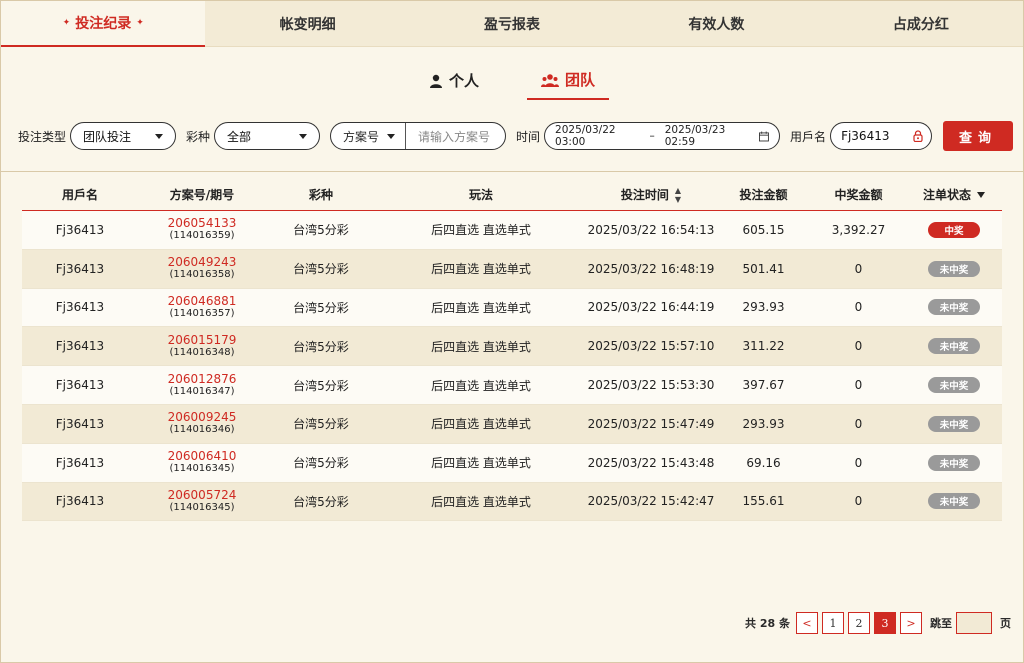  Describe the element at coordinates (202, 456) in the screenshot. I see `scheme-number-link: 206006410` at that location.